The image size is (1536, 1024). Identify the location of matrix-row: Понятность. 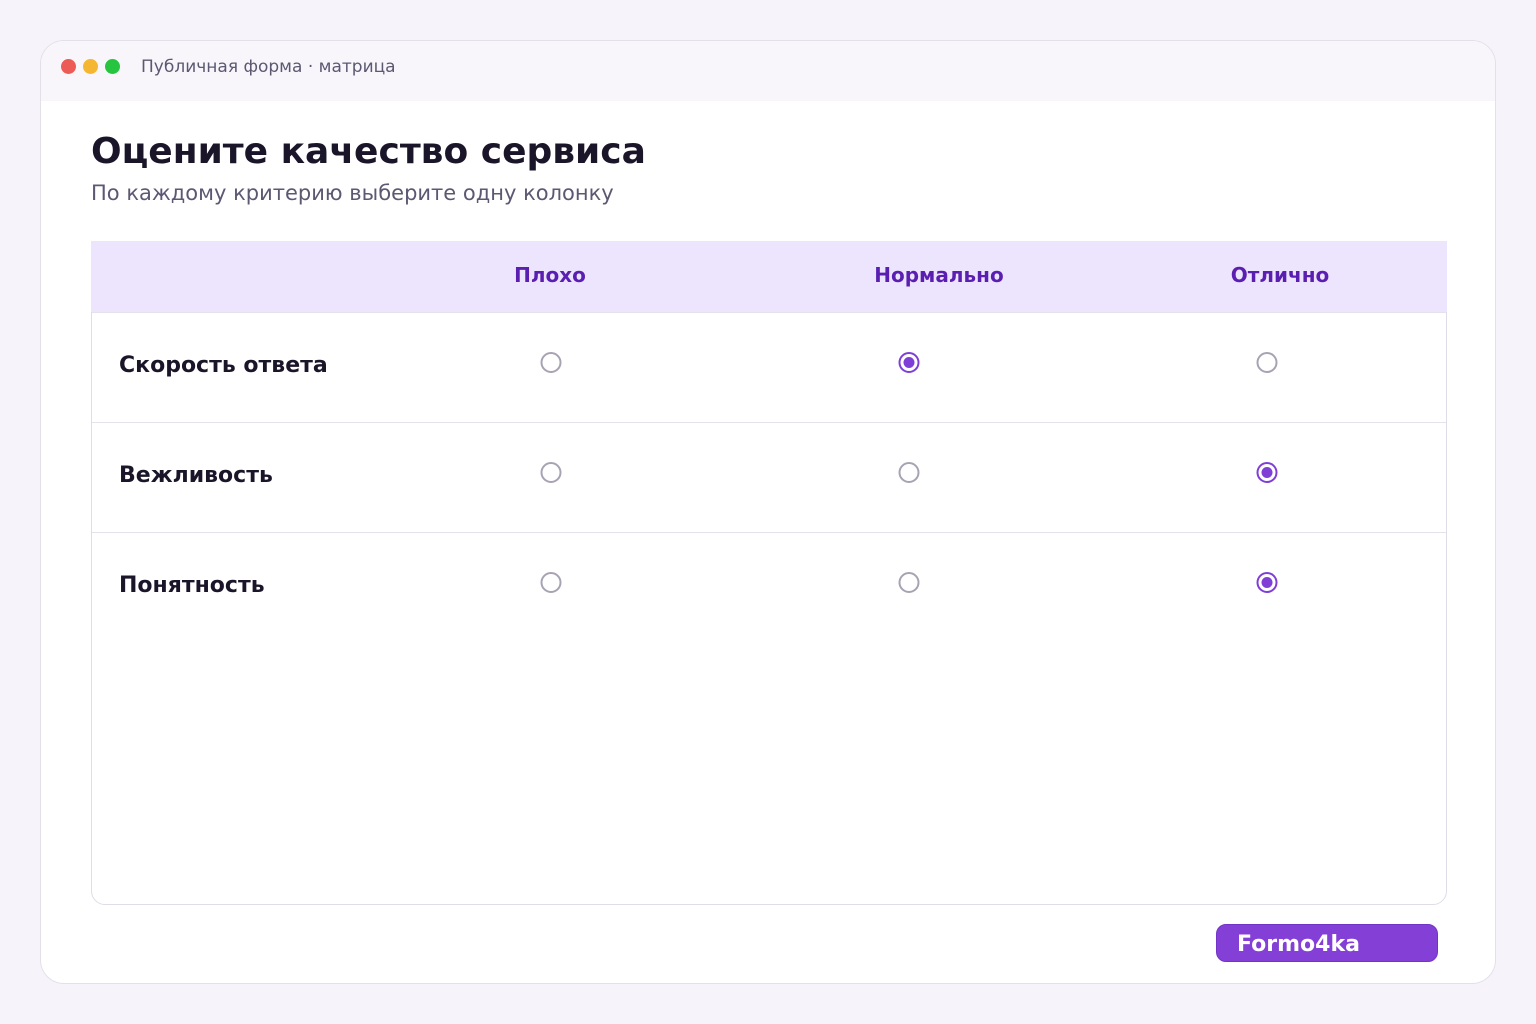
(769, 587).